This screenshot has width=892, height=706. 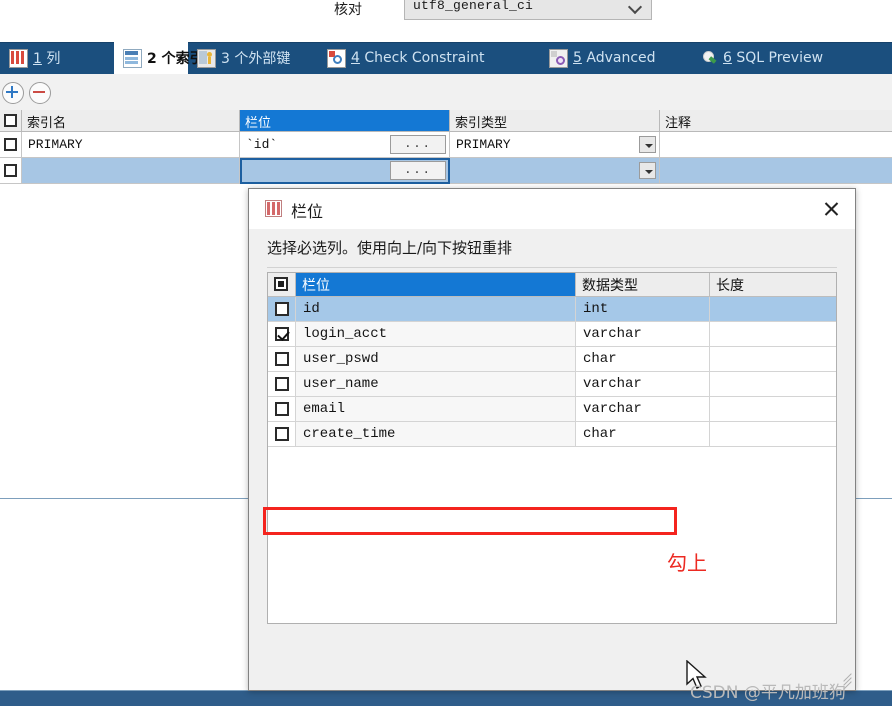 I want to click on tab-advanced-label: Advanced, so click(x=621, y=58).